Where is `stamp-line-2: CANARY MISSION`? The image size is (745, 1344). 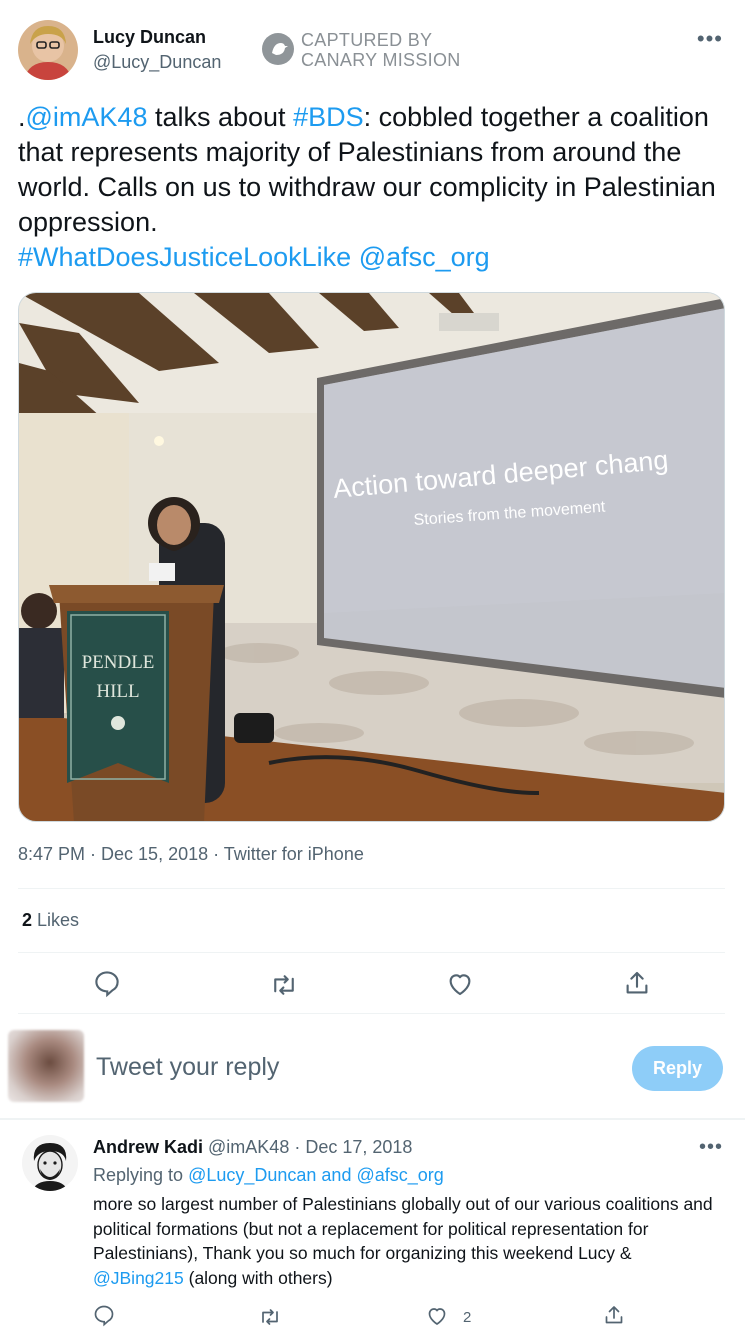
stamp-line-2: CANARY MISSION is located at coordinates (381, 60).